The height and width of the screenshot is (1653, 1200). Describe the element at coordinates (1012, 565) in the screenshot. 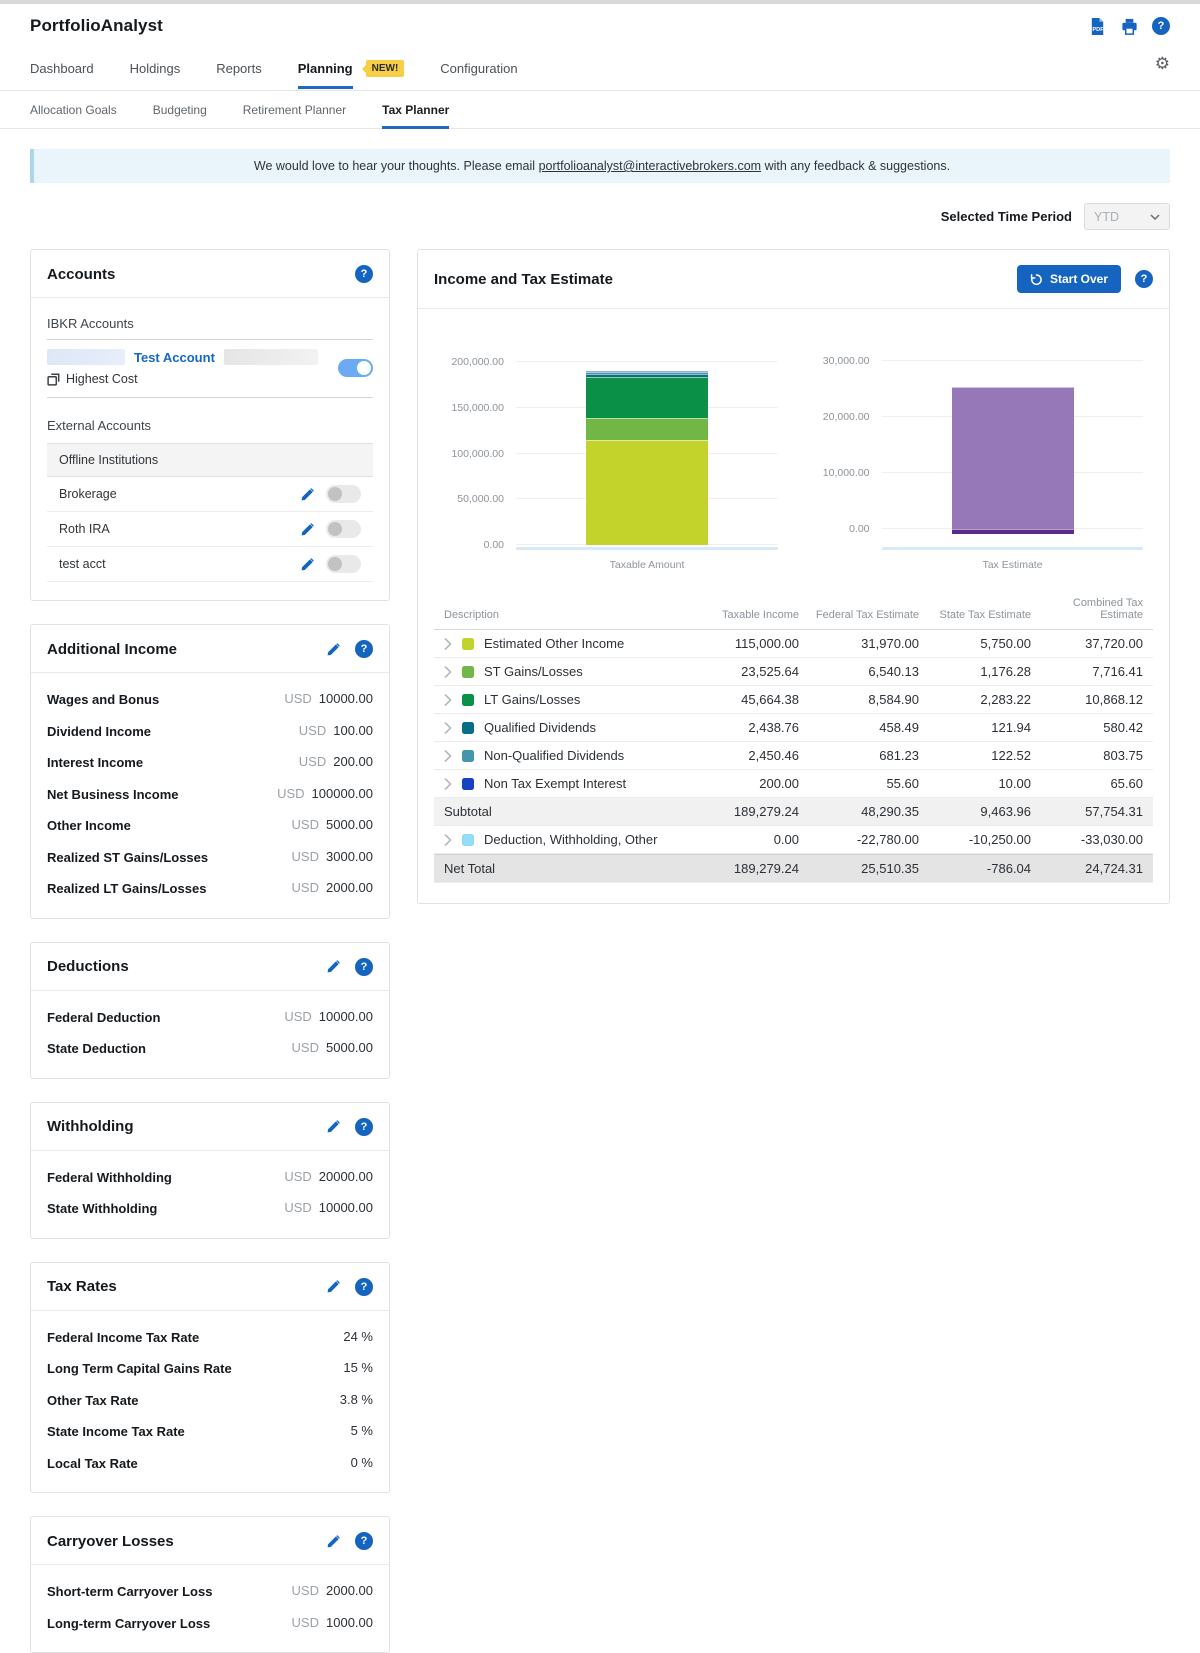

I see `x-axis-category-label: Tax Estimate` at that location.